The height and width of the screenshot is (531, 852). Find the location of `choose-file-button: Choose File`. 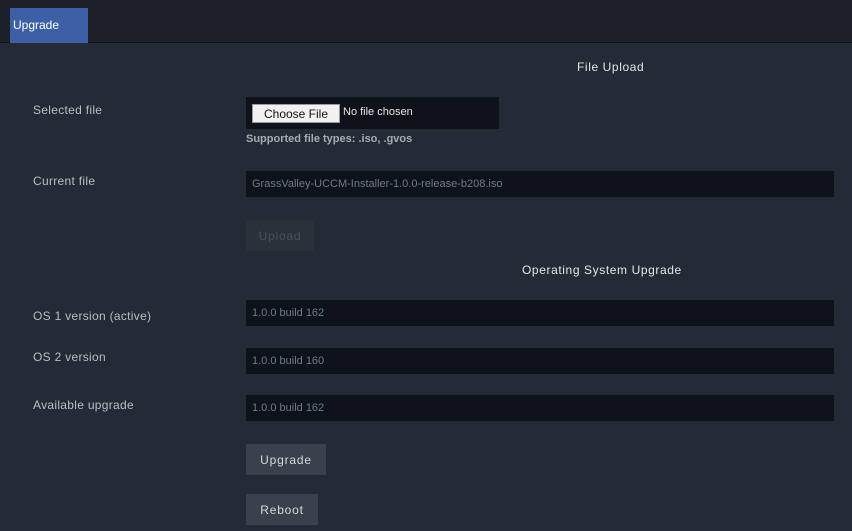

choose-file-button: Choose File is located at coordinates (296, 113).